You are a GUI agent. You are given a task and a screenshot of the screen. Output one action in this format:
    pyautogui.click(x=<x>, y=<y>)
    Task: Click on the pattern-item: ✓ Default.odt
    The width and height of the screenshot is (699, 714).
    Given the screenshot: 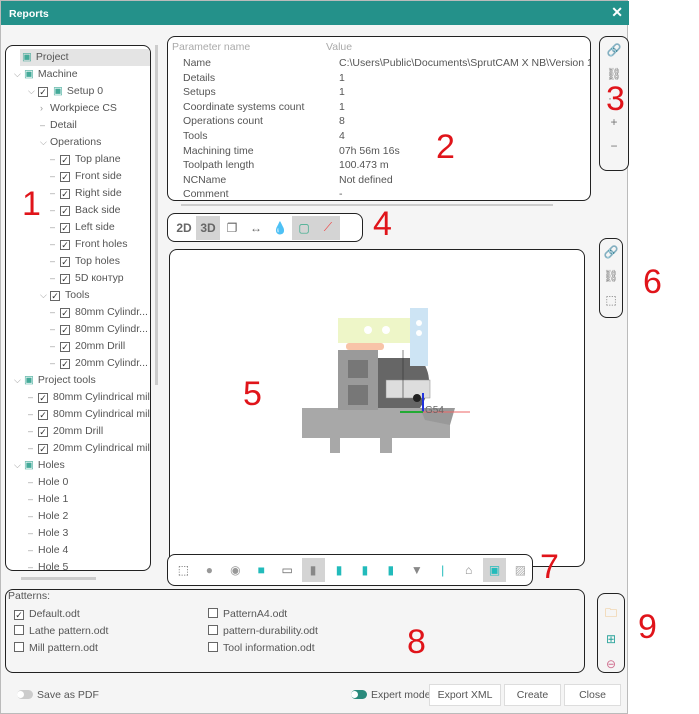 What is the action you would take?
    pyautogui.click(x=47, y=614)
    